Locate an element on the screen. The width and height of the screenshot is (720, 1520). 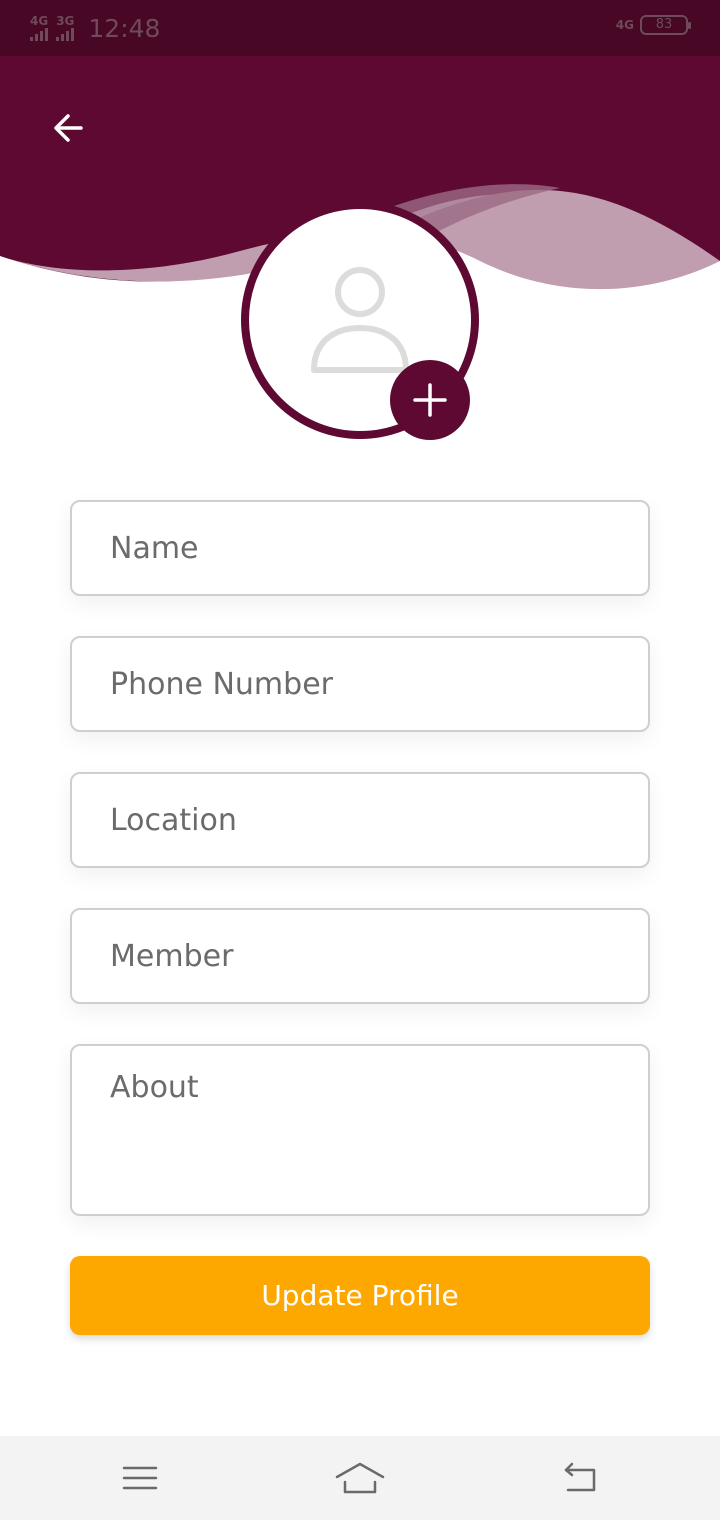
status-right: 4G 83 is located at coordinates (653, 25).